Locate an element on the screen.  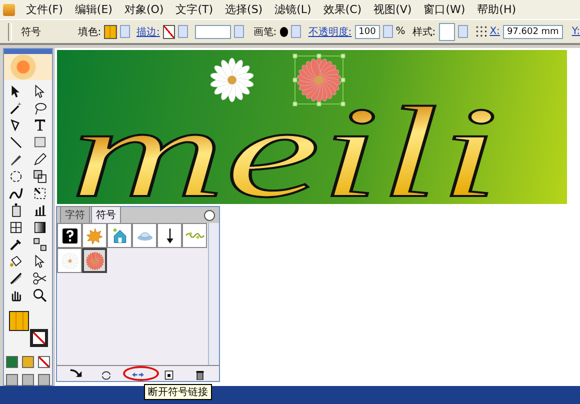
x-label: X: is located at coordinates (495, 31).